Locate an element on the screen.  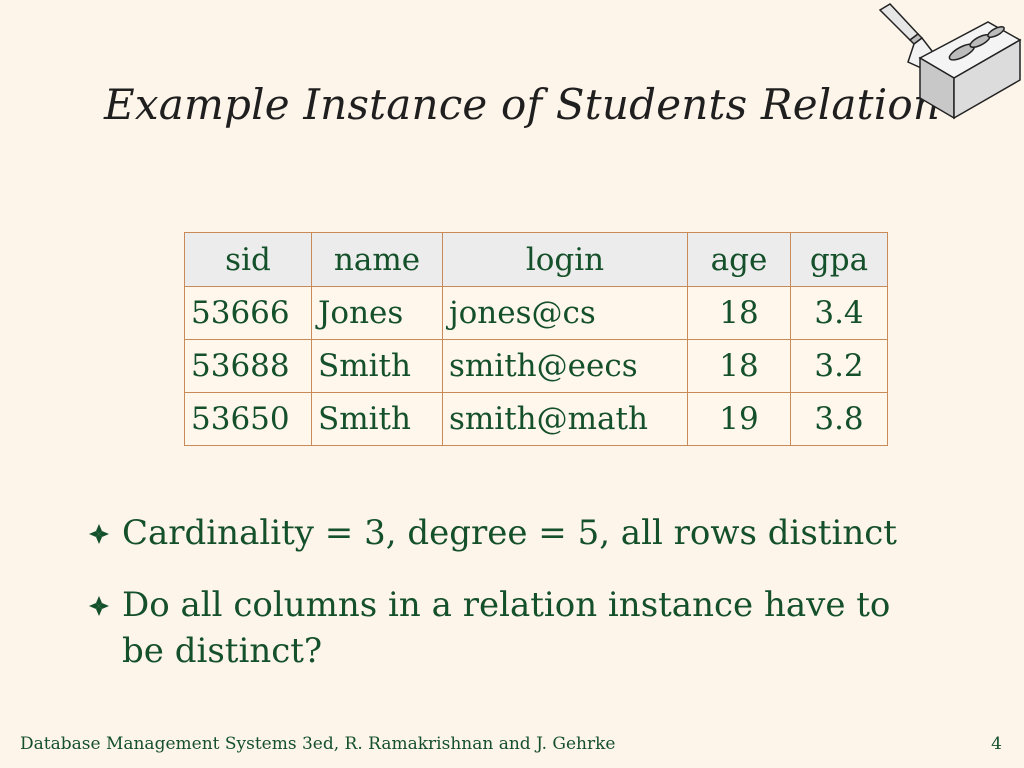
column-header-sid: sid is located at coordinates (248, 259).